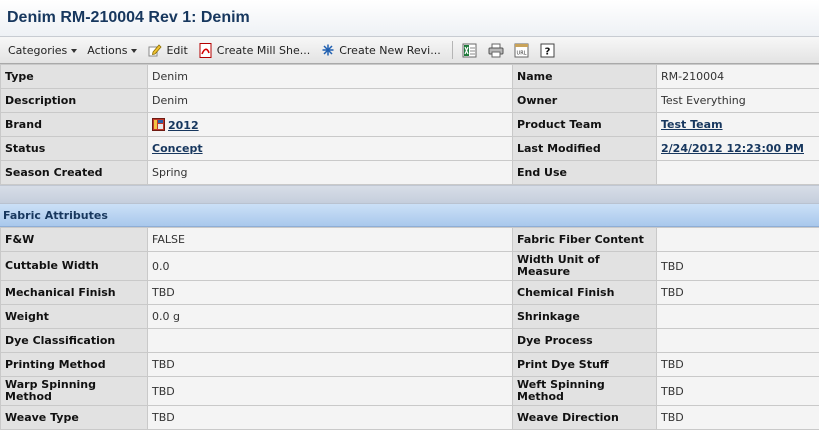 This screenshot has width=819, height=441. What do you see at coordinates (409, 18) in the screenshot?
I see `title-bar: Denim RM-210004 Rev 1: Denim` at bounding box center [409, 18].